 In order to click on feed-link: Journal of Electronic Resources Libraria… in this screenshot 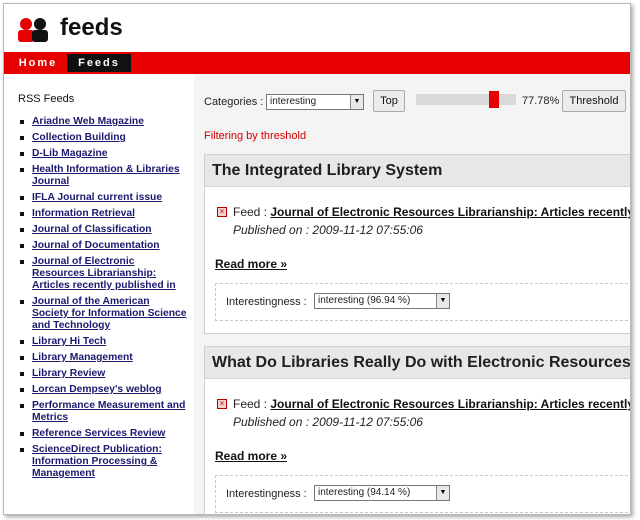, I will do `click(104, 273)`.